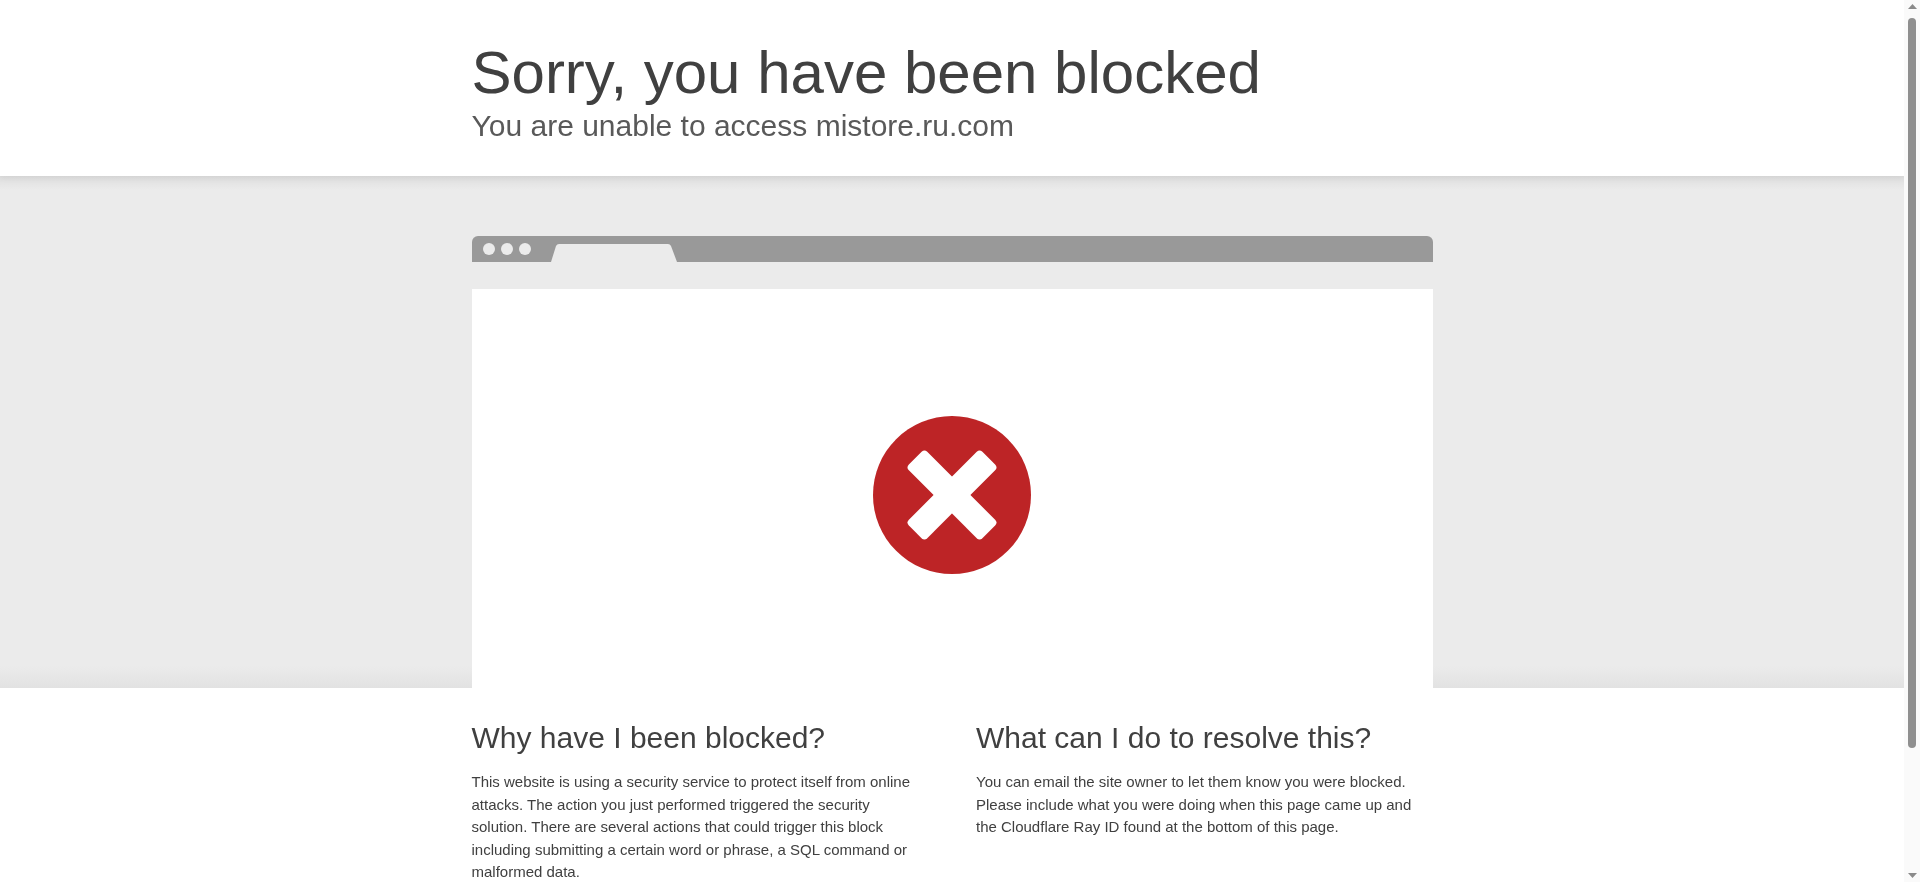 The width and height of the screenshot is (1920, 882). What do you see at coordinates (1912, 6) in the screenshot?
I see `scroll-up-arrow-icon` at bounding box center [1912, 6].